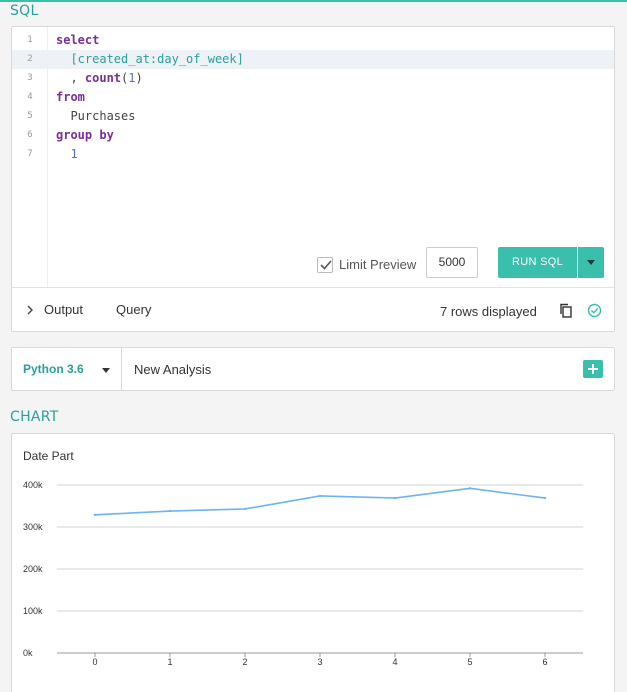  Describe the element at coordinates (67, 154) in the screenshot. I see `code-line-text: 1` at that location.